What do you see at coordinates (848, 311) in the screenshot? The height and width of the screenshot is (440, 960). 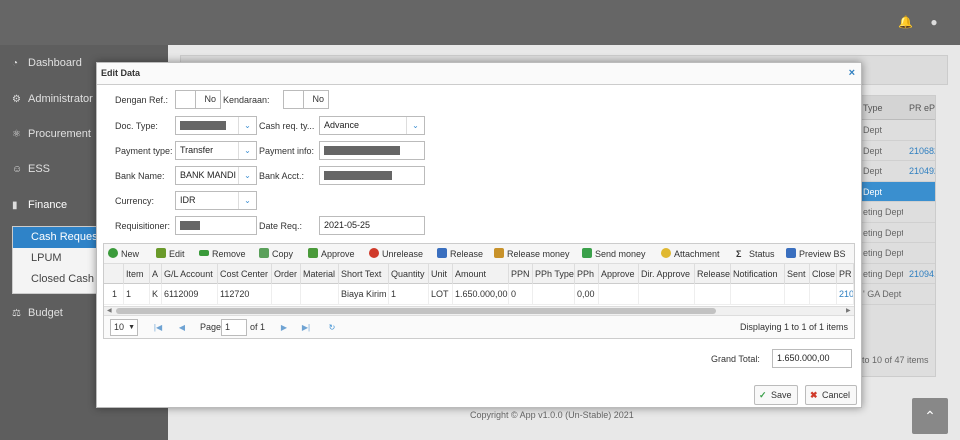 I see `scroll-right-arrow-icon: ▶` at bounding box center [848, 311].